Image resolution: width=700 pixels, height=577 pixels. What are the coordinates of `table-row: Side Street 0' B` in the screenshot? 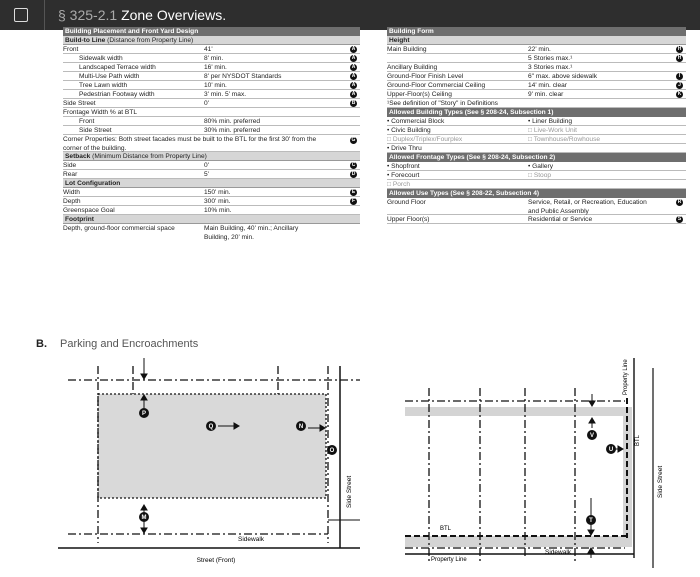 It's located at (211, 103).